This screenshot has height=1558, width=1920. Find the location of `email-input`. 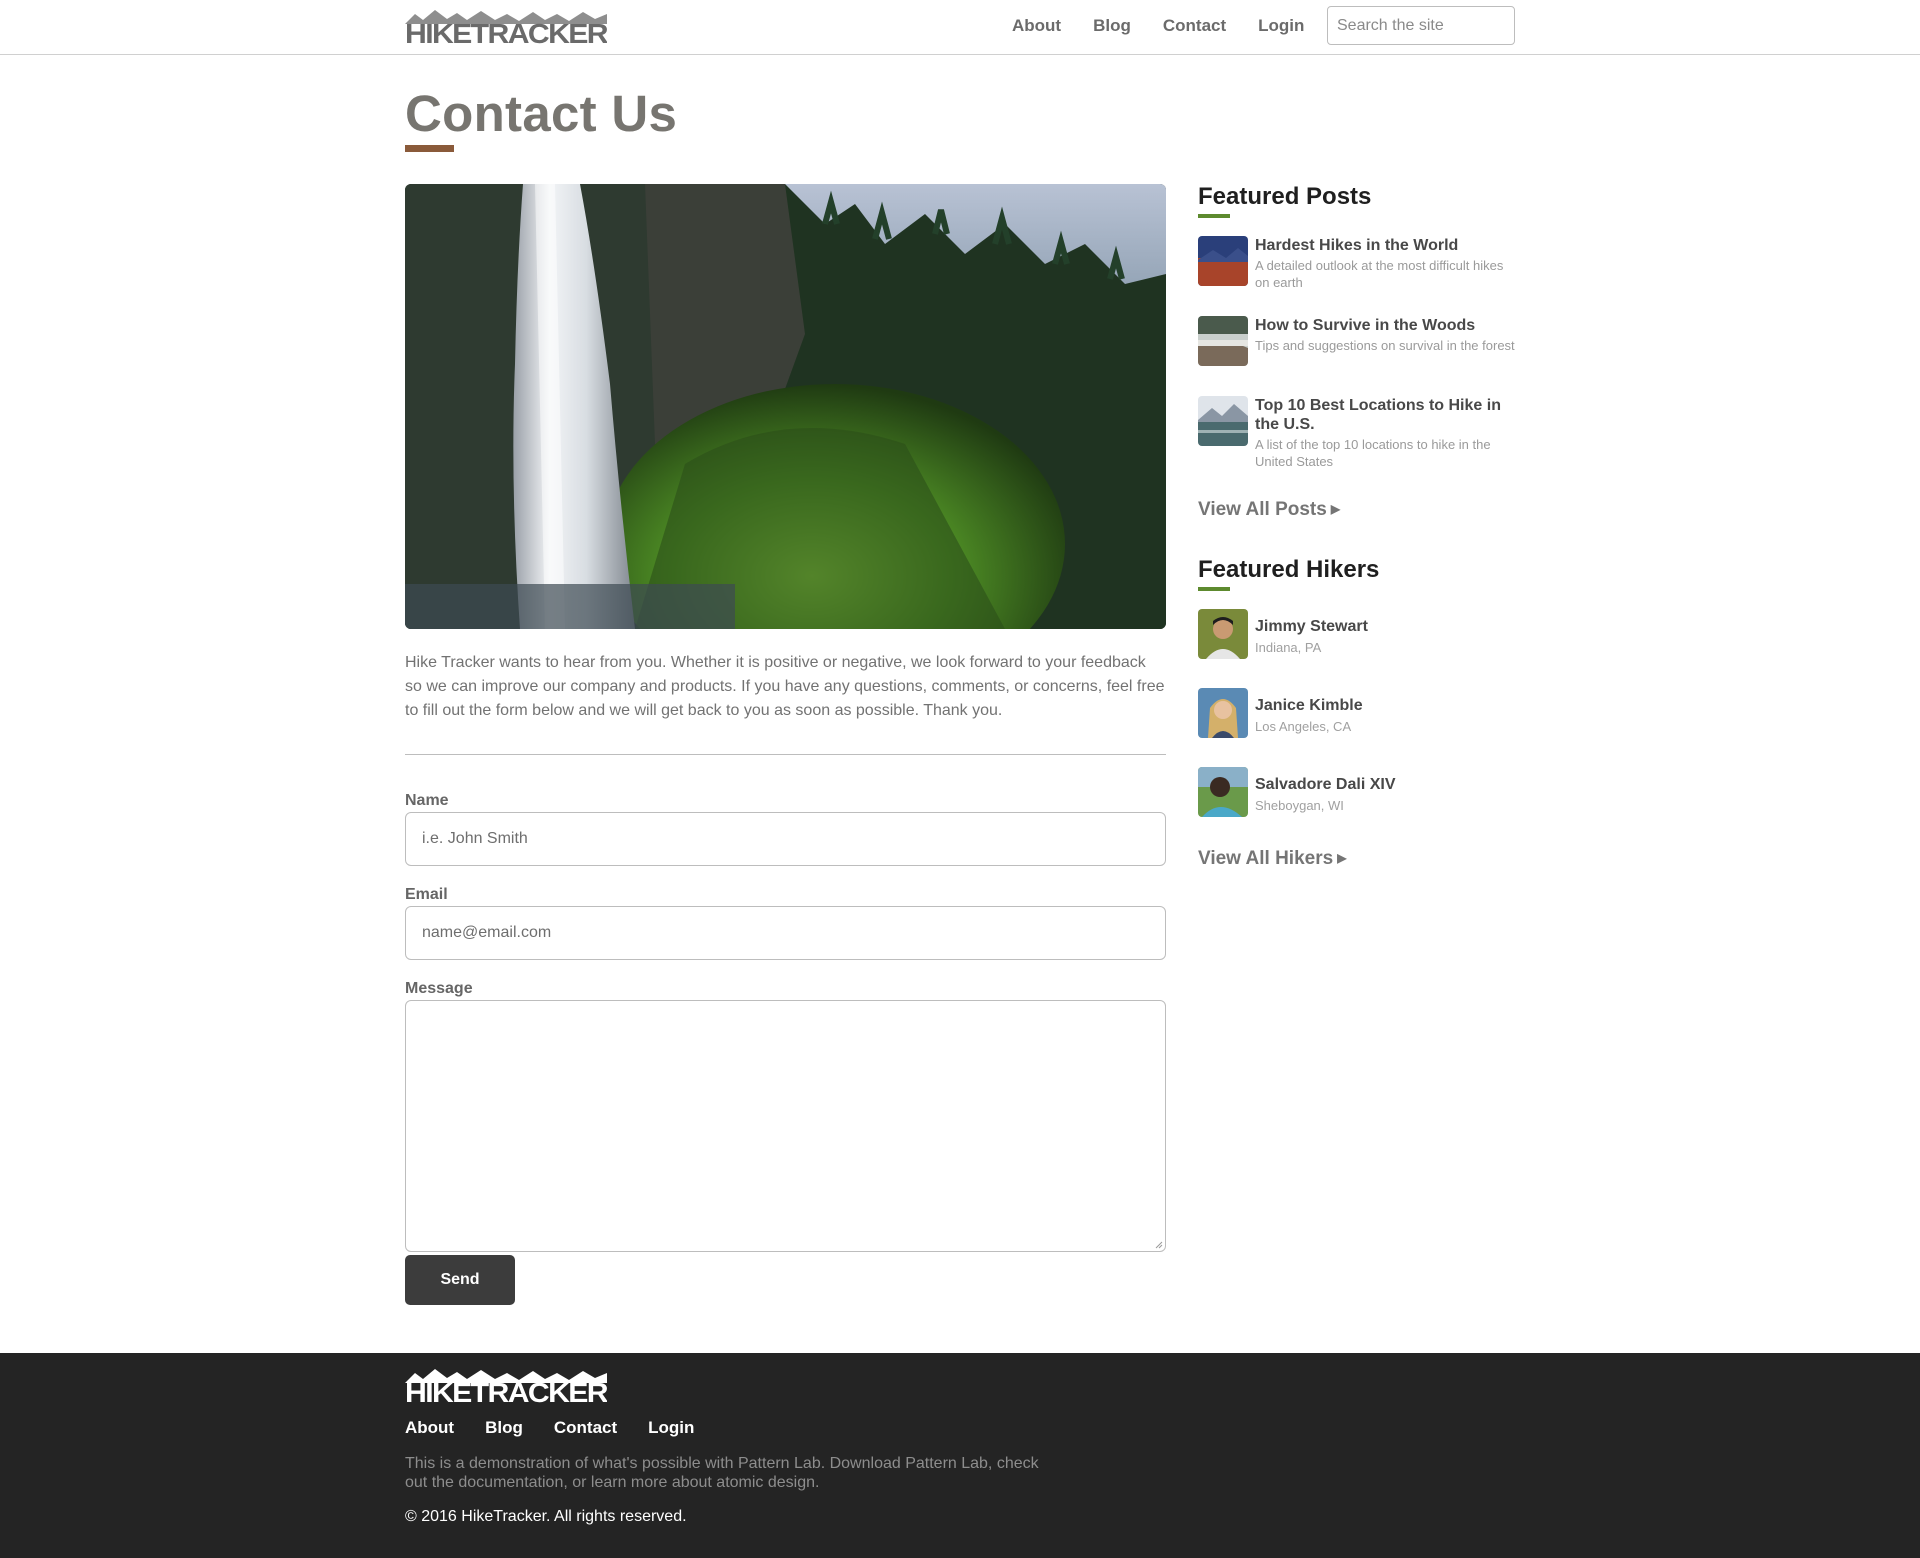

email-input is located at coordinates (785, 933).